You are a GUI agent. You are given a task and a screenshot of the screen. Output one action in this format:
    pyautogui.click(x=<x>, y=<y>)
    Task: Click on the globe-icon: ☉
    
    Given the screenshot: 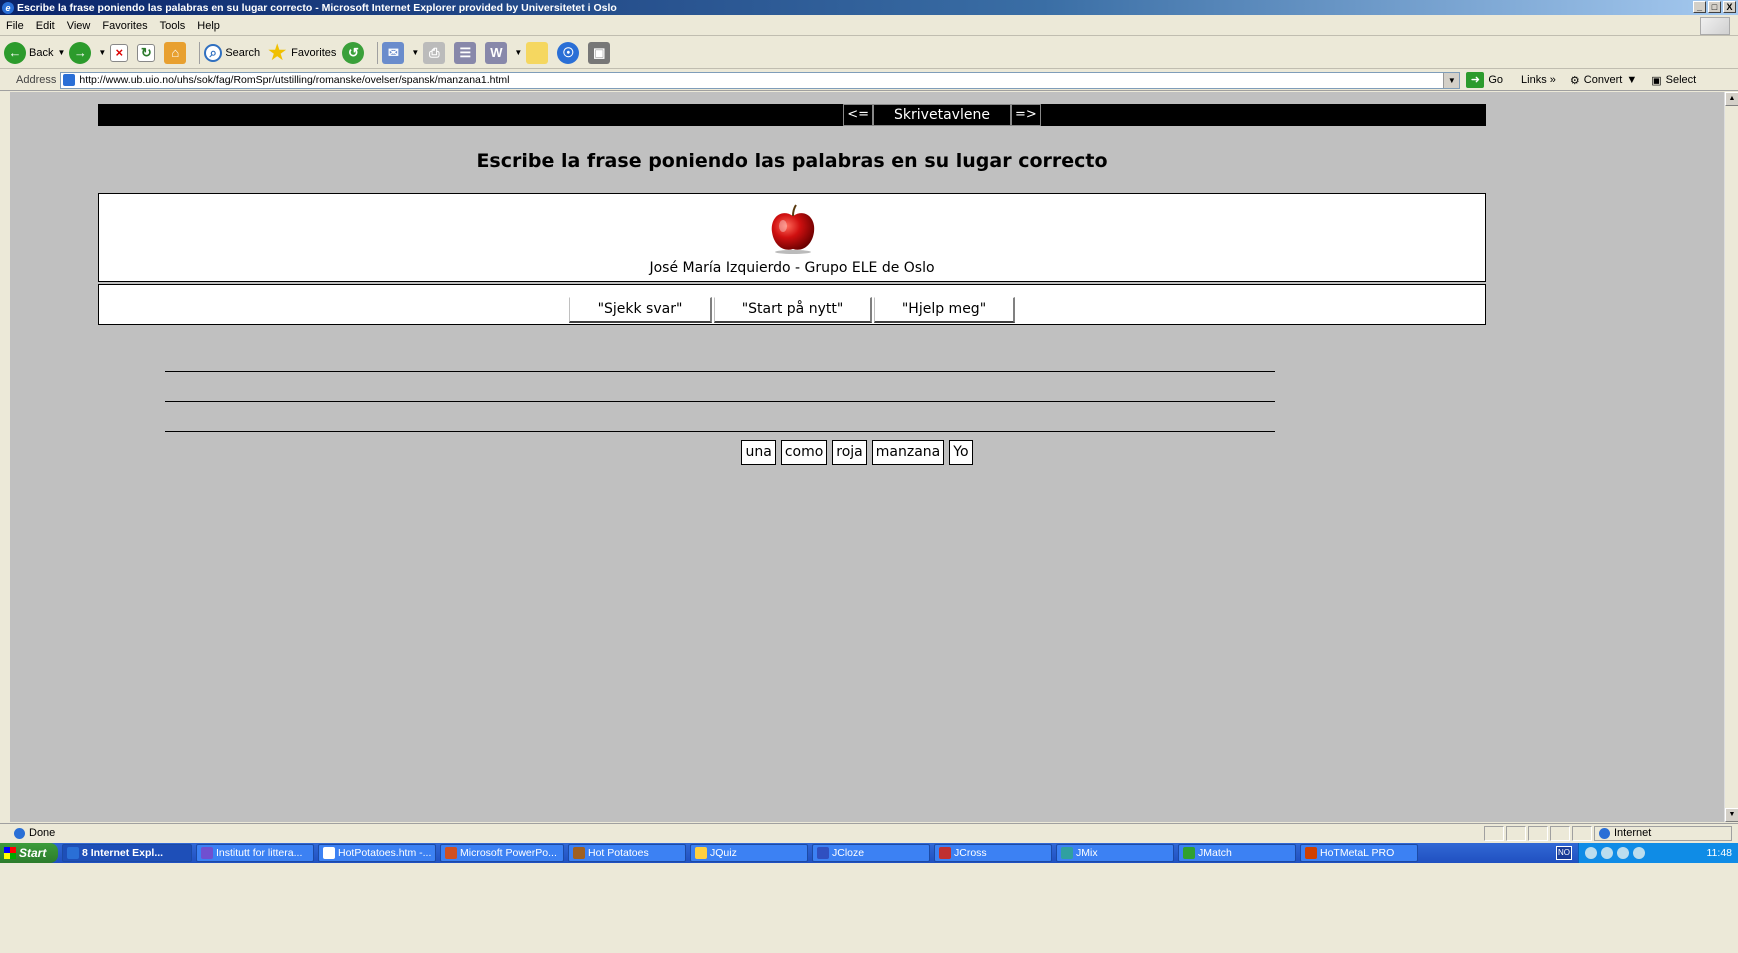 What is the action you would take?
    pyautogui.click(x=568, y=52)
    